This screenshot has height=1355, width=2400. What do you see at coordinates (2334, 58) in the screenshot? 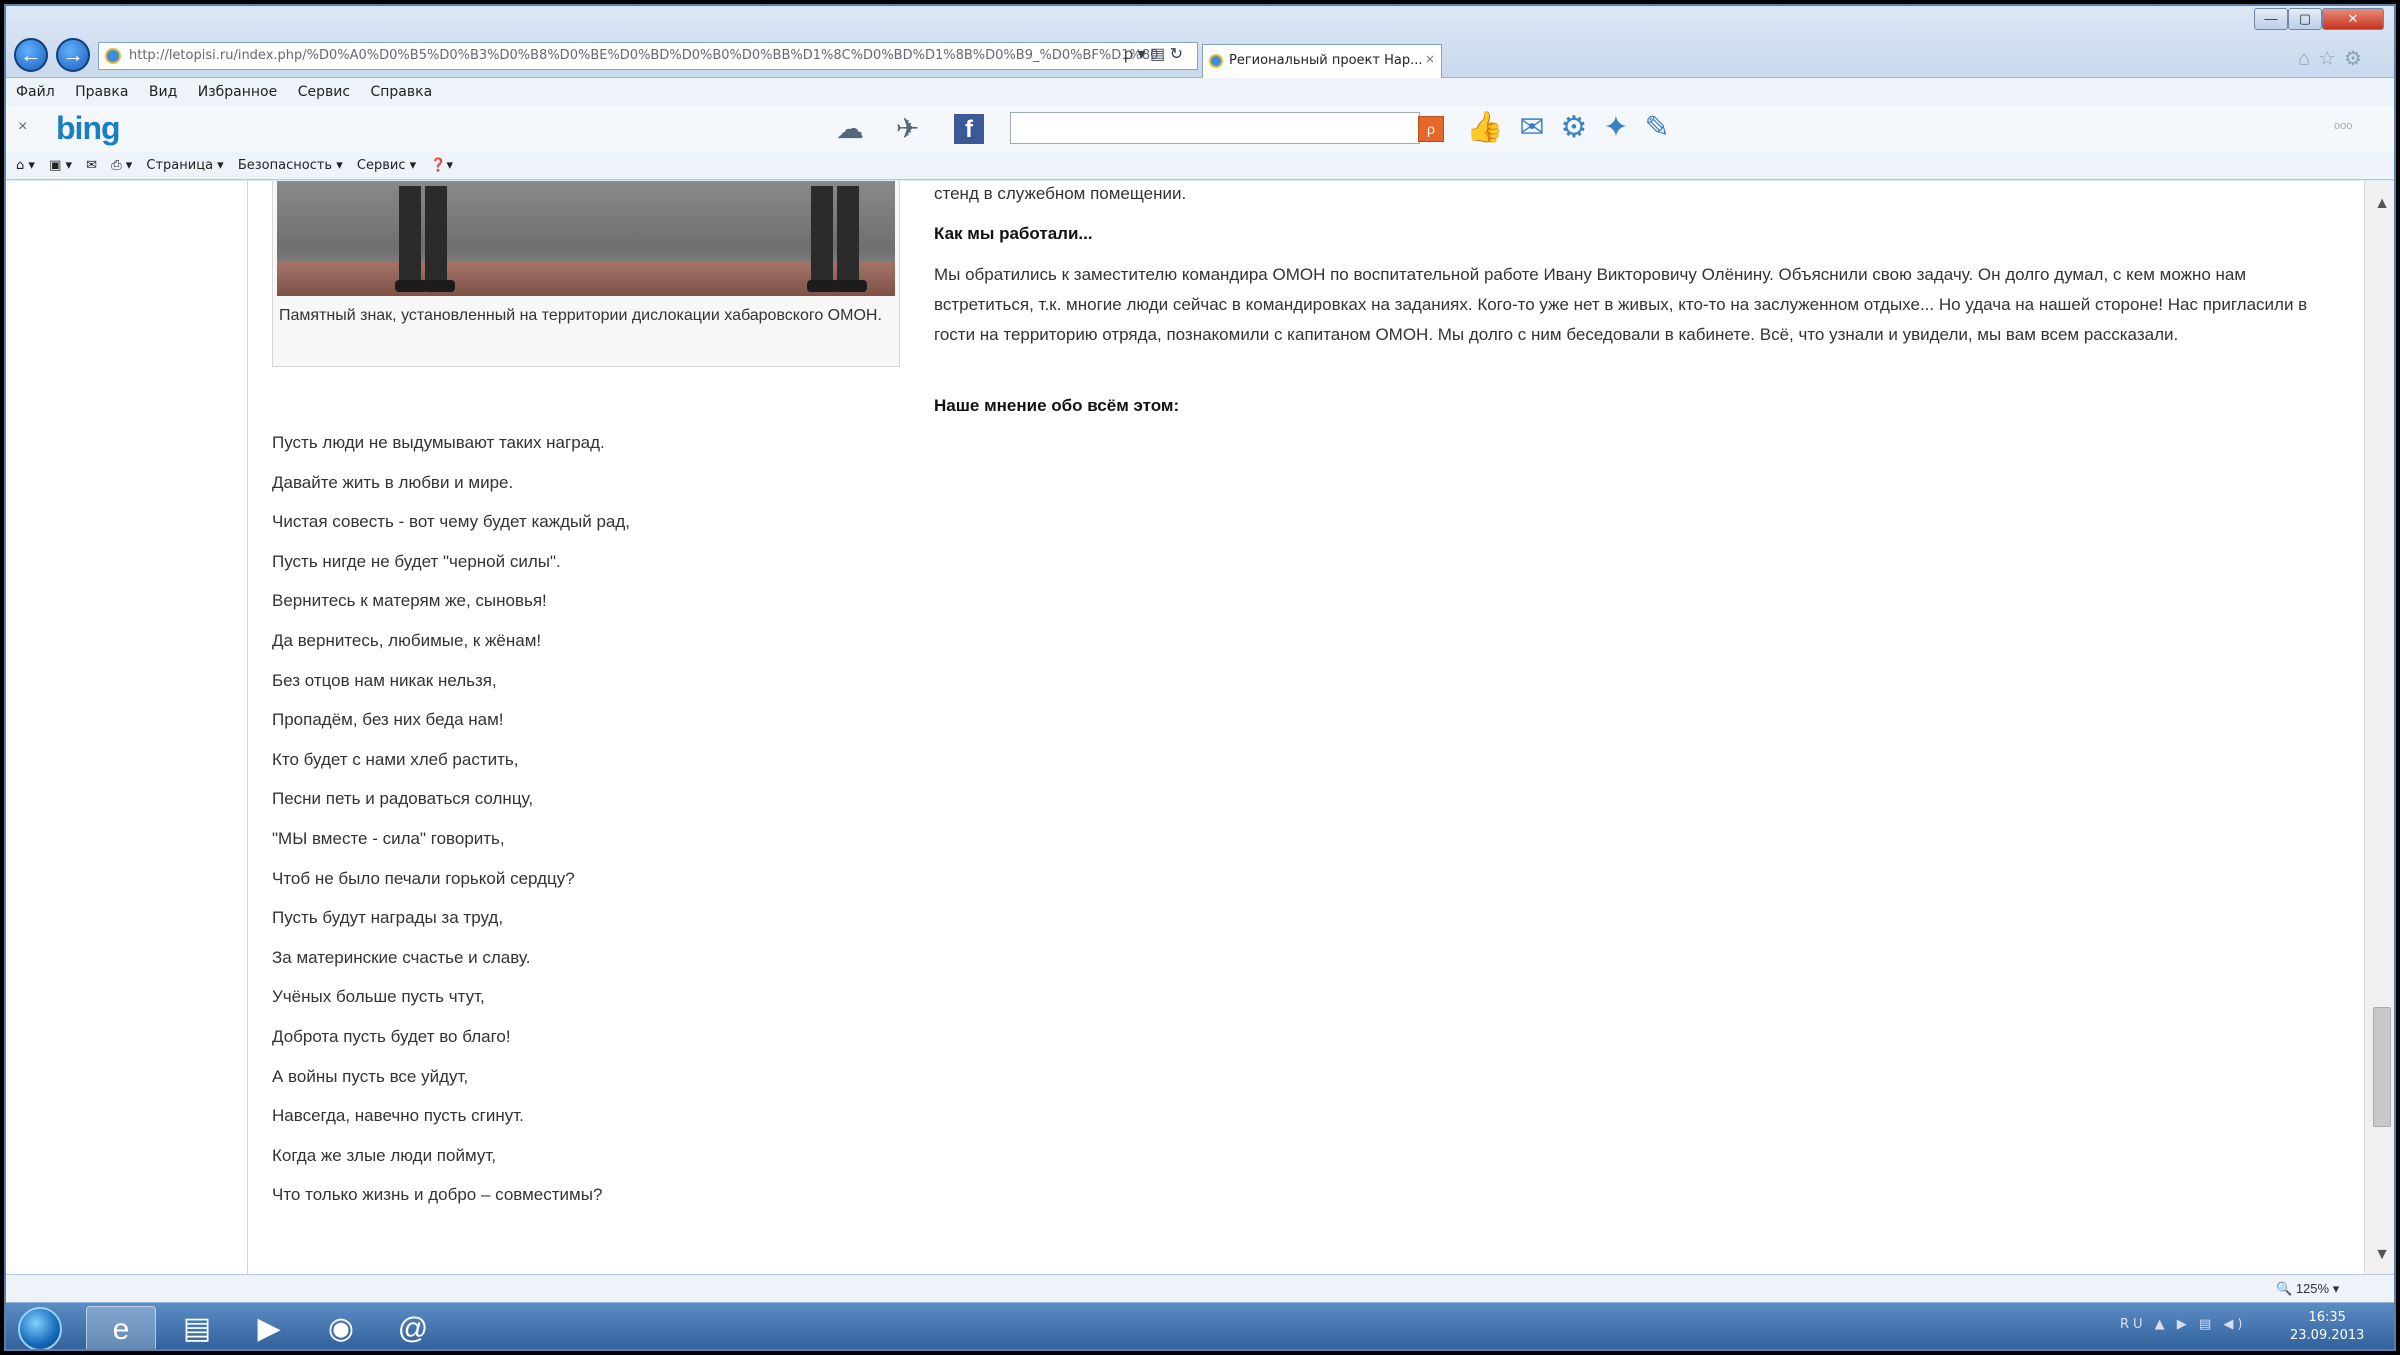
I see `home-favorites-settings-icons: ⌂☆⚙` at bounding box center [2334, 58].